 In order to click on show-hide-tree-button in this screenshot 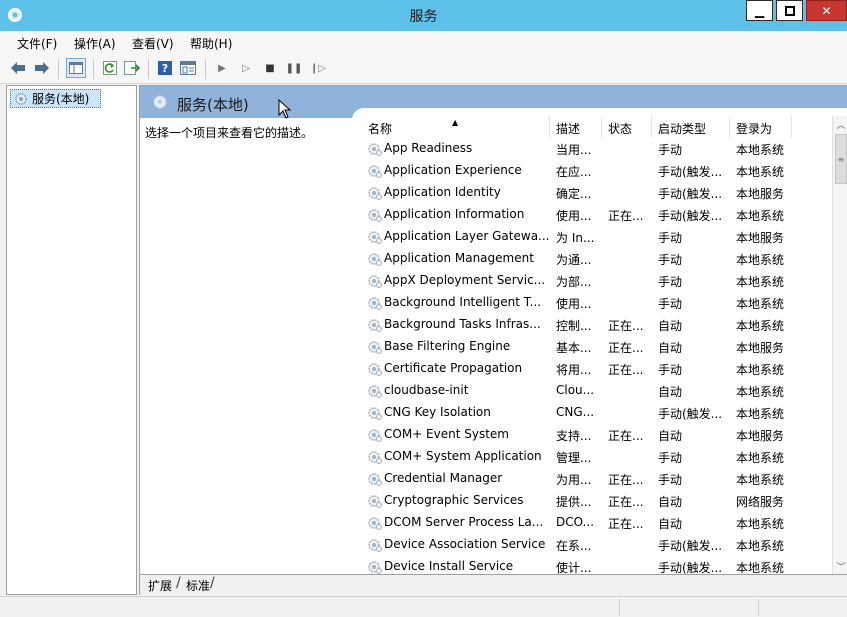, I will do `click(76, 68)`.